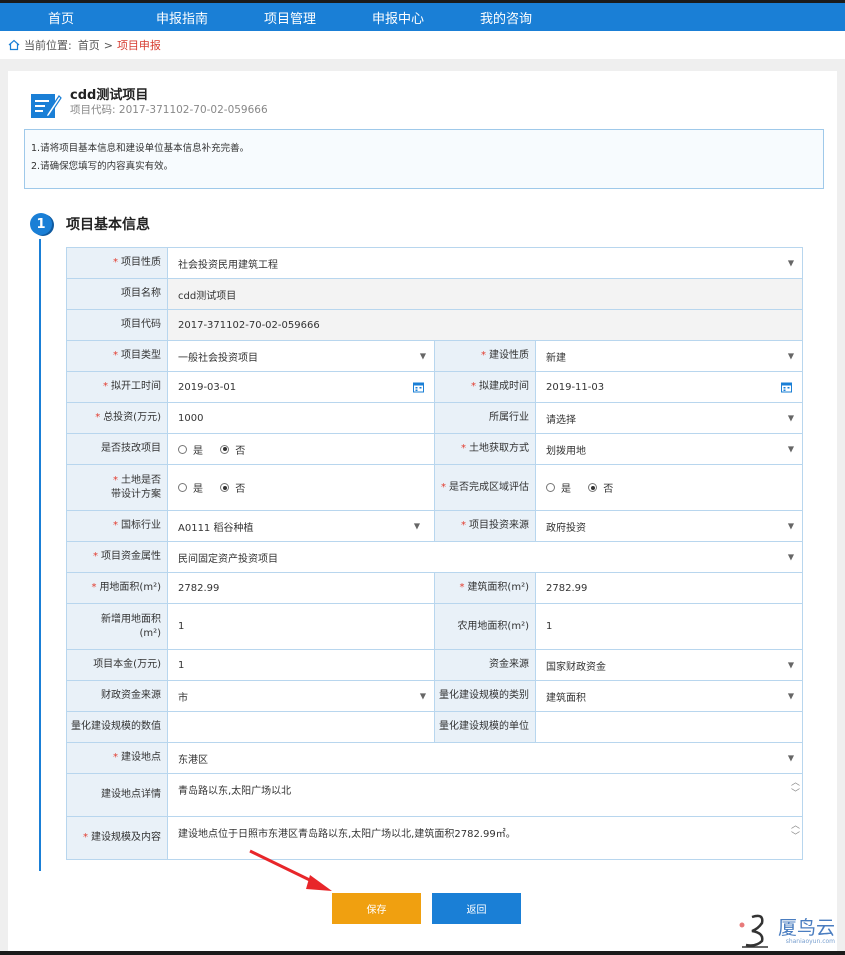  I want to click on farm-land-input: 1, so click(669, 626).